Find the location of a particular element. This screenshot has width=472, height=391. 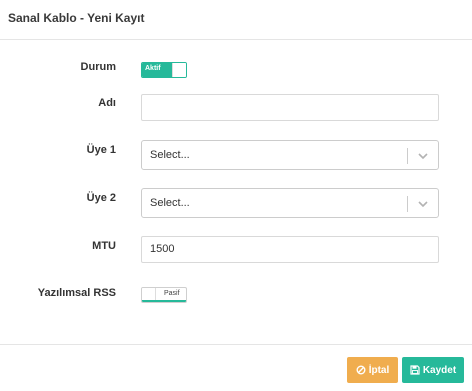

save-button-label: Kaydet is located at coordinates (439, 370).